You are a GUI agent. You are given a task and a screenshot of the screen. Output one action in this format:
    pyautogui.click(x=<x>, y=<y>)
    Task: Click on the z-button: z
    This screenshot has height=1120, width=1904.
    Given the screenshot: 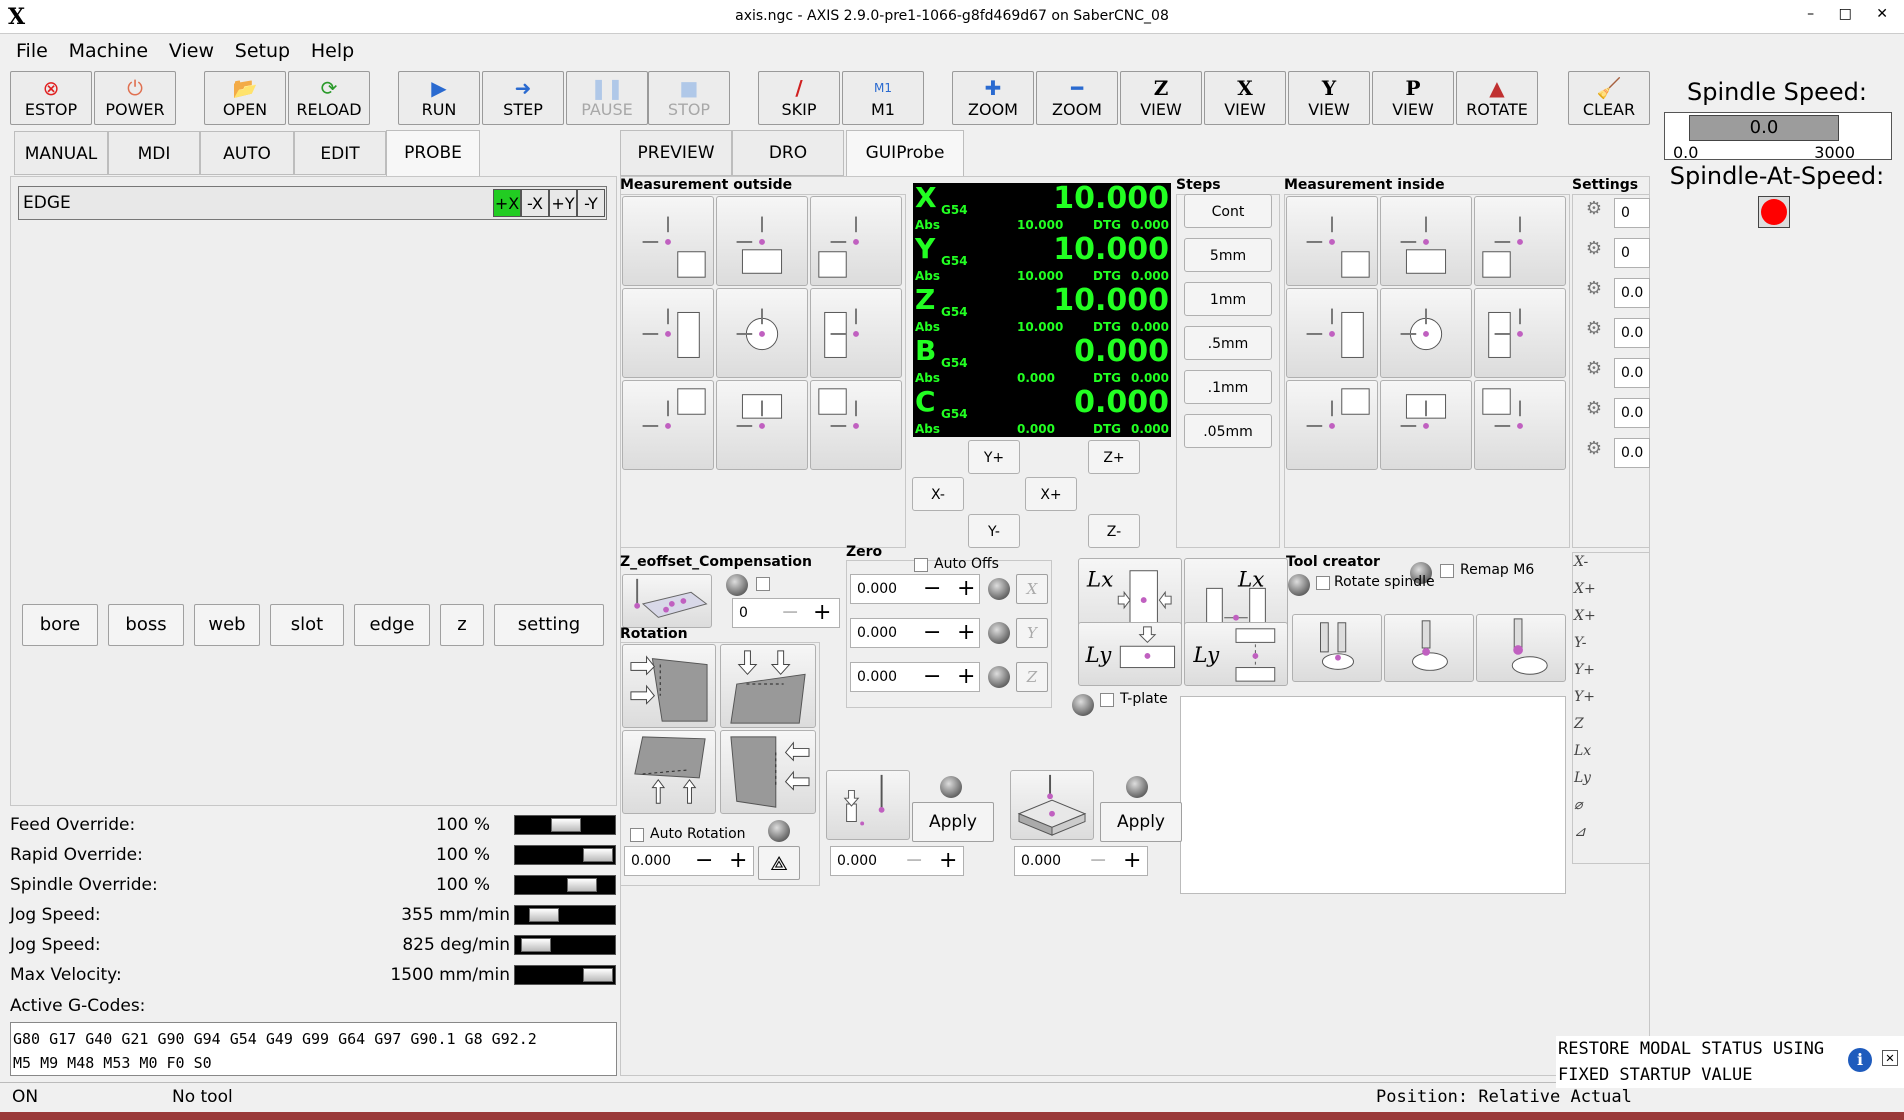 What is the action you would take?
    pyautogui.click(x=462, y=625)
    